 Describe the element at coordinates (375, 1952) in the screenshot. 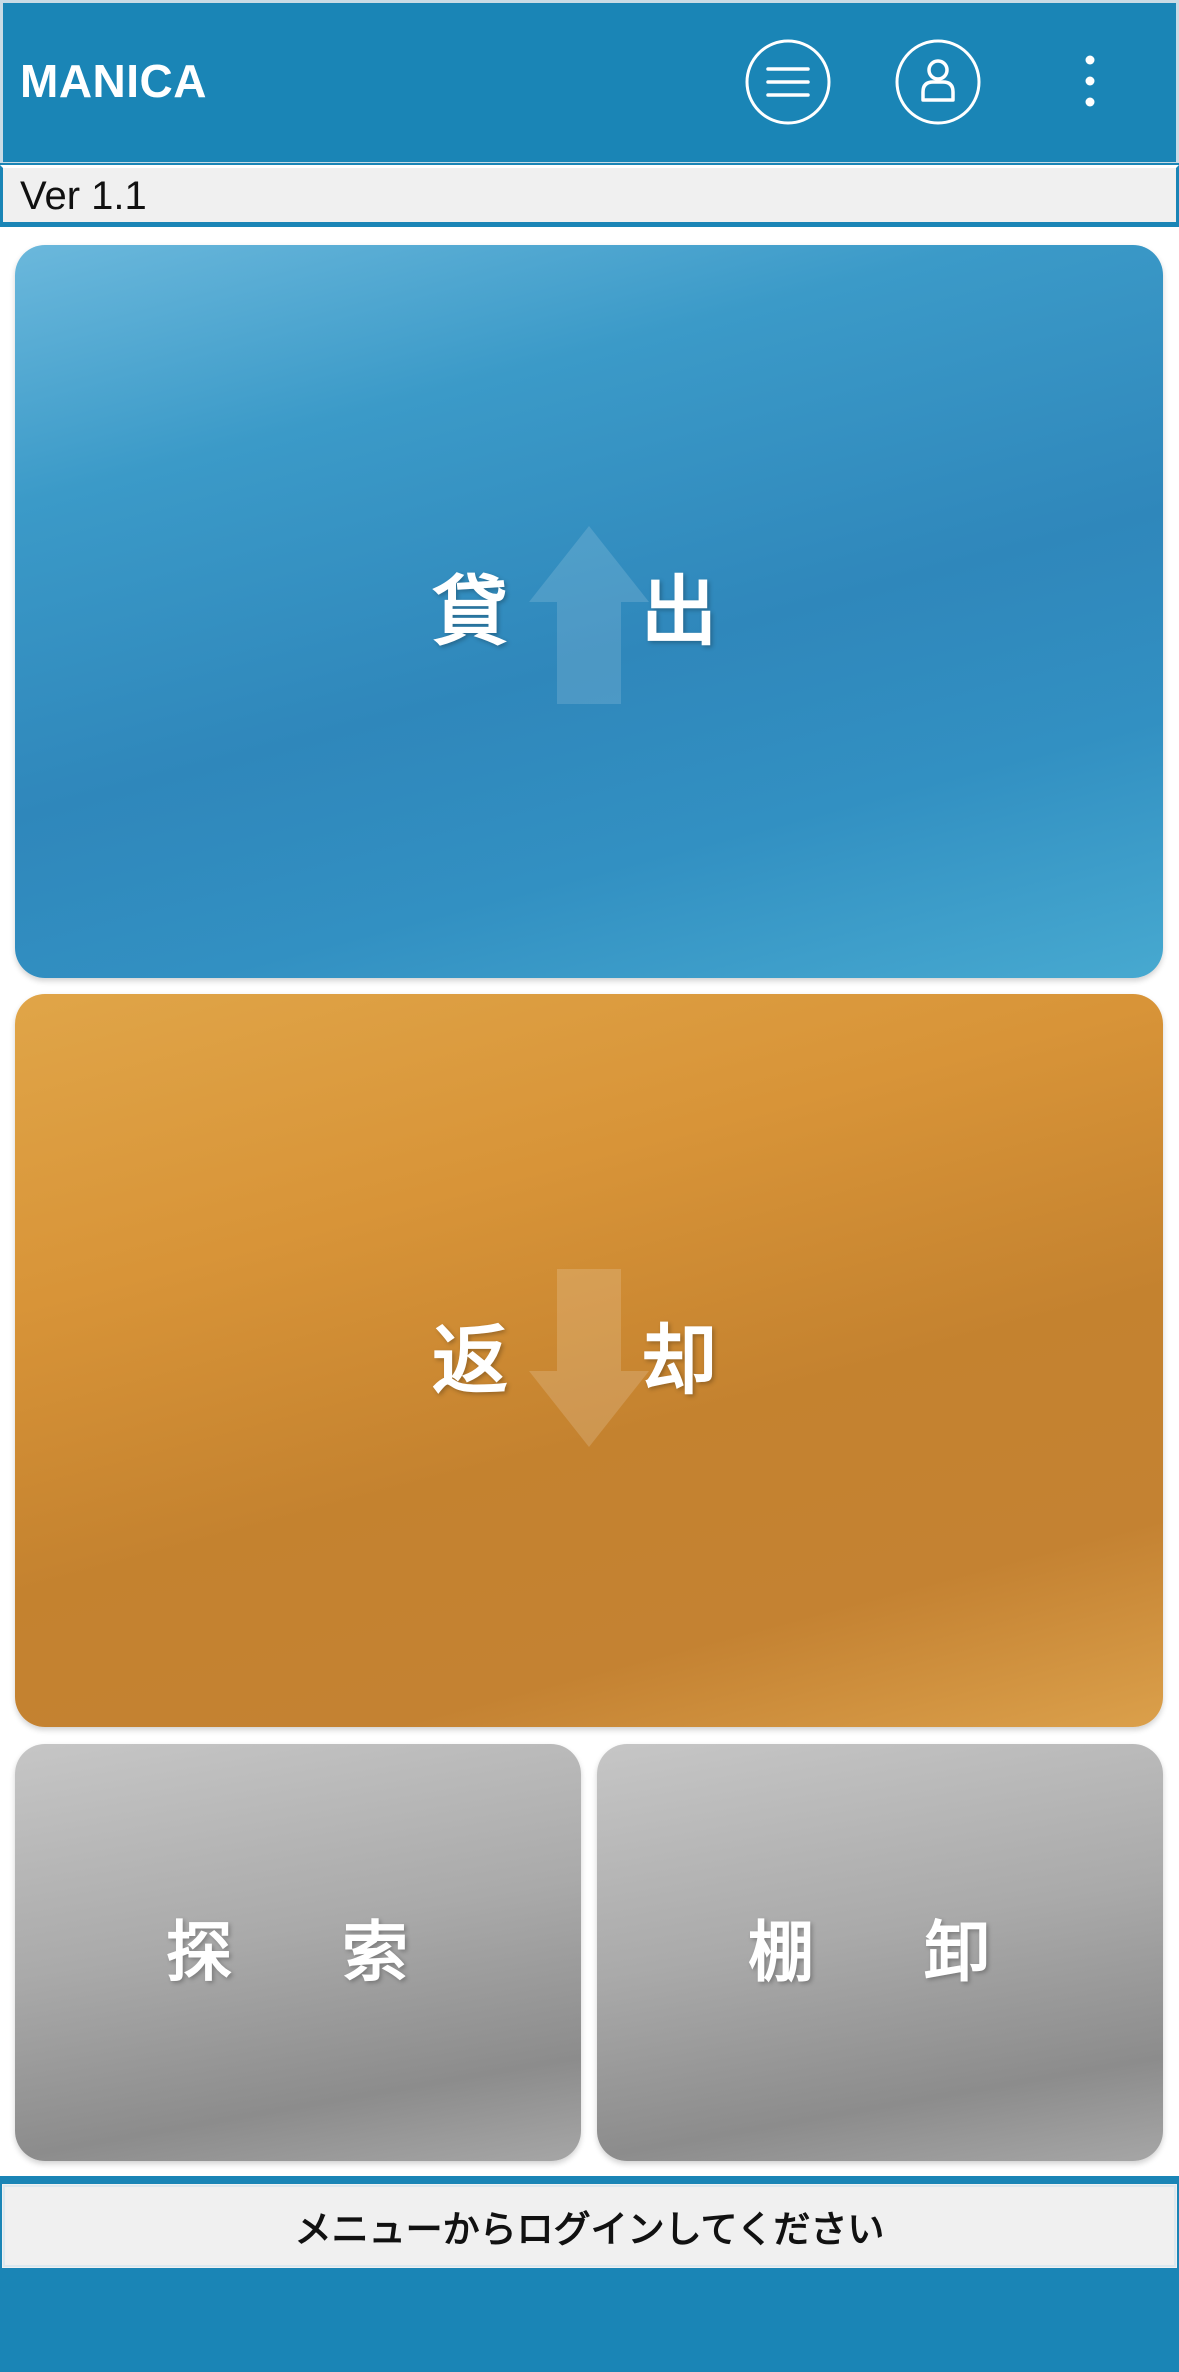

I see `search-label-char-2: 索` at that location.